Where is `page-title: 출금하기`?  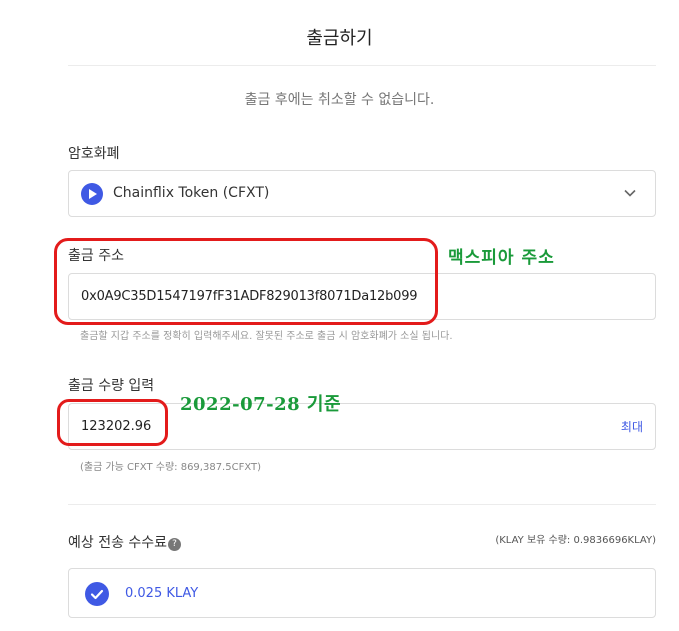
page-title: 출금하기 is located at coordinates (339, 38).